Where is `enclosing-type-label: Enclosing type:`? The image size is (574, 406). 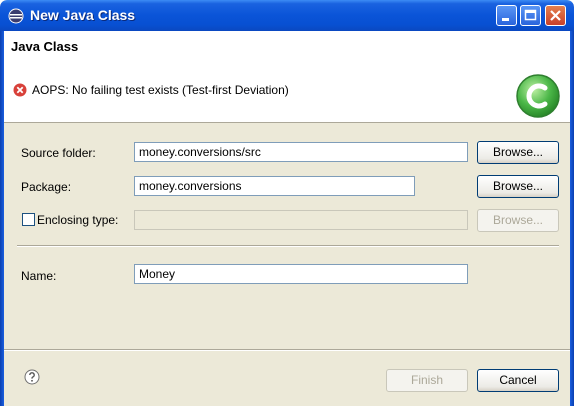 enclosing-type-label: Enclosing type: is located at coordinates (78, 220).